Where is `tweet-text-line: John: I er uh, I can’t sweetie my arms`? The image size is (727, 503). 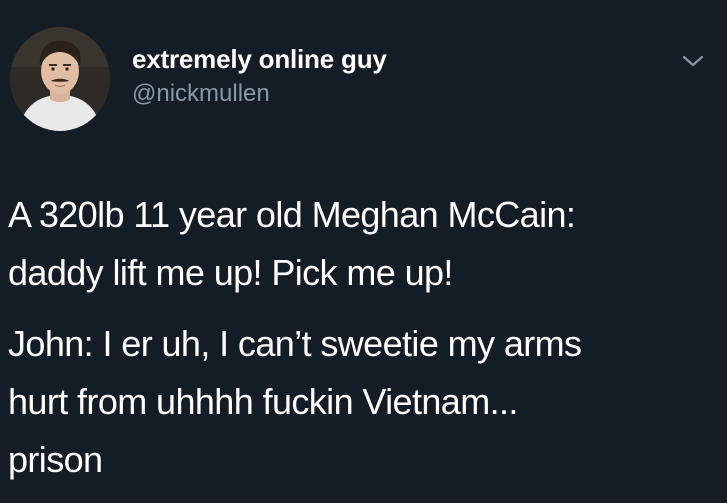
tweet-text-line: John: I er uh, I can’t sweetie my arms is located at coordinates (295, 343).